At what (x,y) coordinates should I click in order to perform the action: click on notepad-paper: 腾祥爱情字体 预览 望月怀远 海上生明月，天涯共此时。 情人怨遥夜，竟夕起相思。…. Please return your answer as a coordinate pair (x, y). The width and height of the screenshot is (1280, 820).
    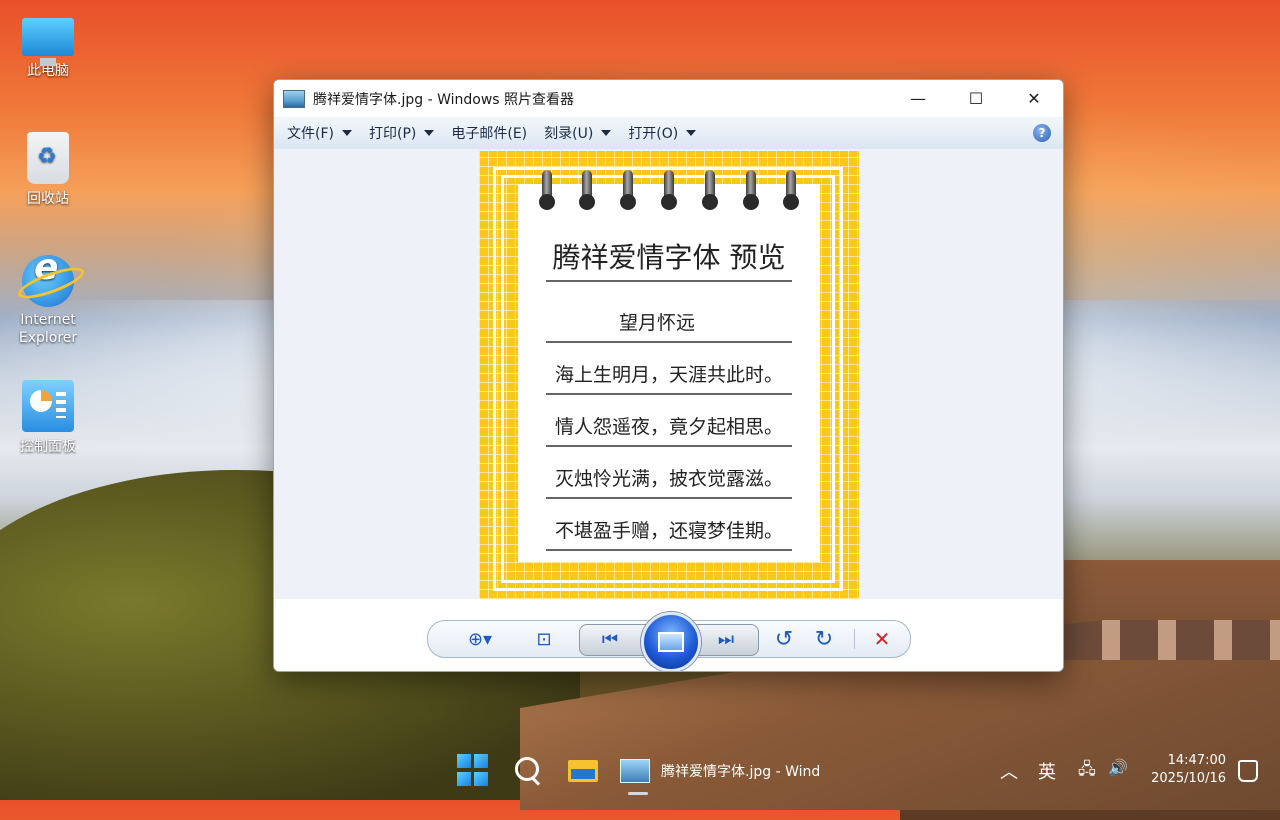
    Looking at the image, I should click on (669, 366).